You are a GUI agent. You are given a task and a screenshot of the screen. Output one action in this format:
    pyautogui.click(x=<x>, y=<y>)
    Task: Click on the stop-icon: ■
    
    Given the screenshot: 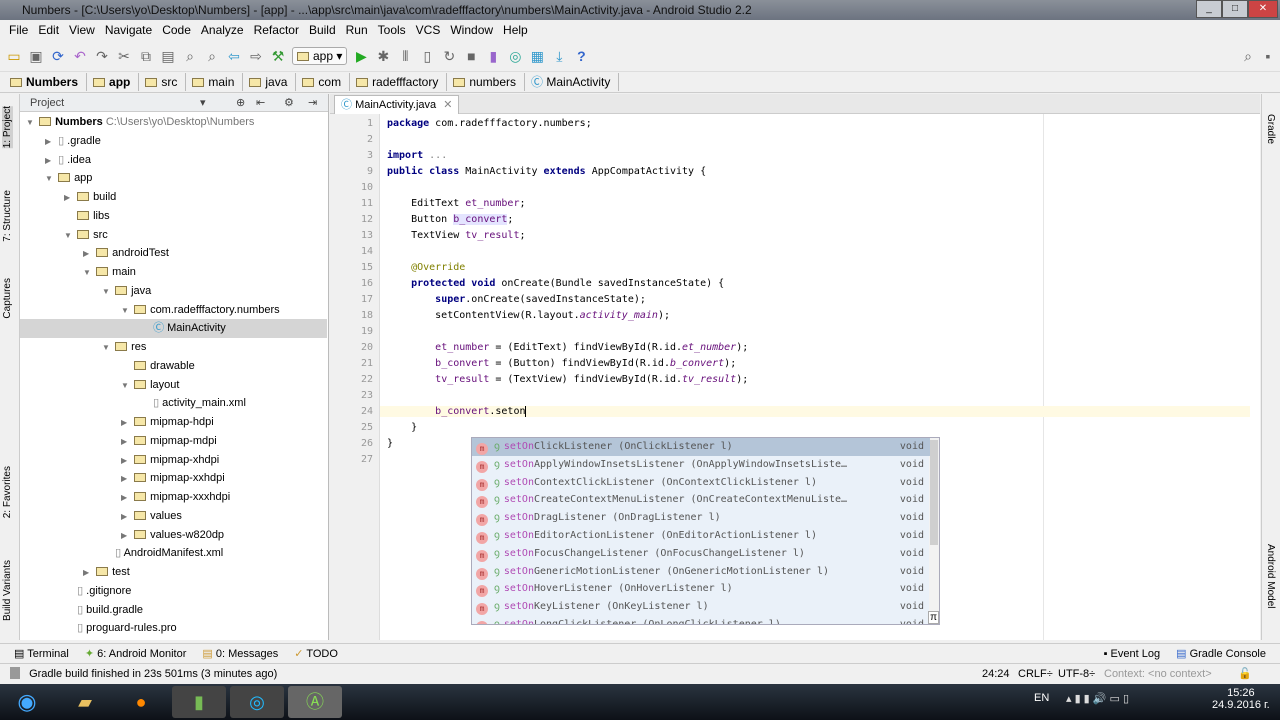 What is the action you would take?
    pyautogui.click(x=471, y=56)
    